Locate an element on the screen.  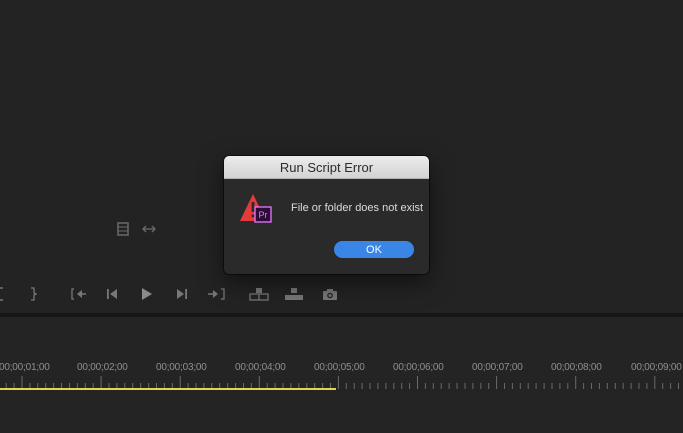
monitor-mini-controls is located at coordinates (136, 229).